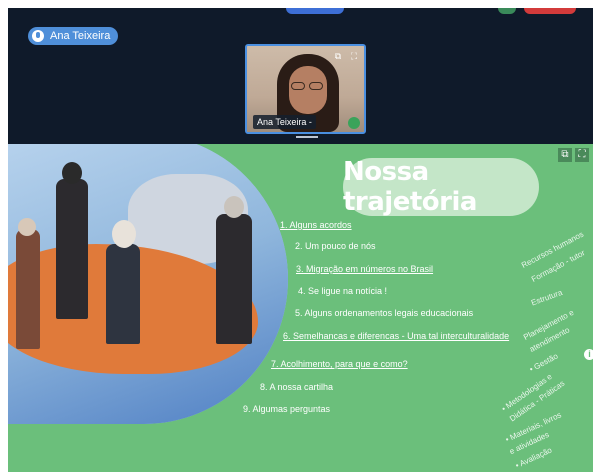 Image resolution: width=593 pixels, height=472 pixels. I want to click on leave-button, so click(550, 11).